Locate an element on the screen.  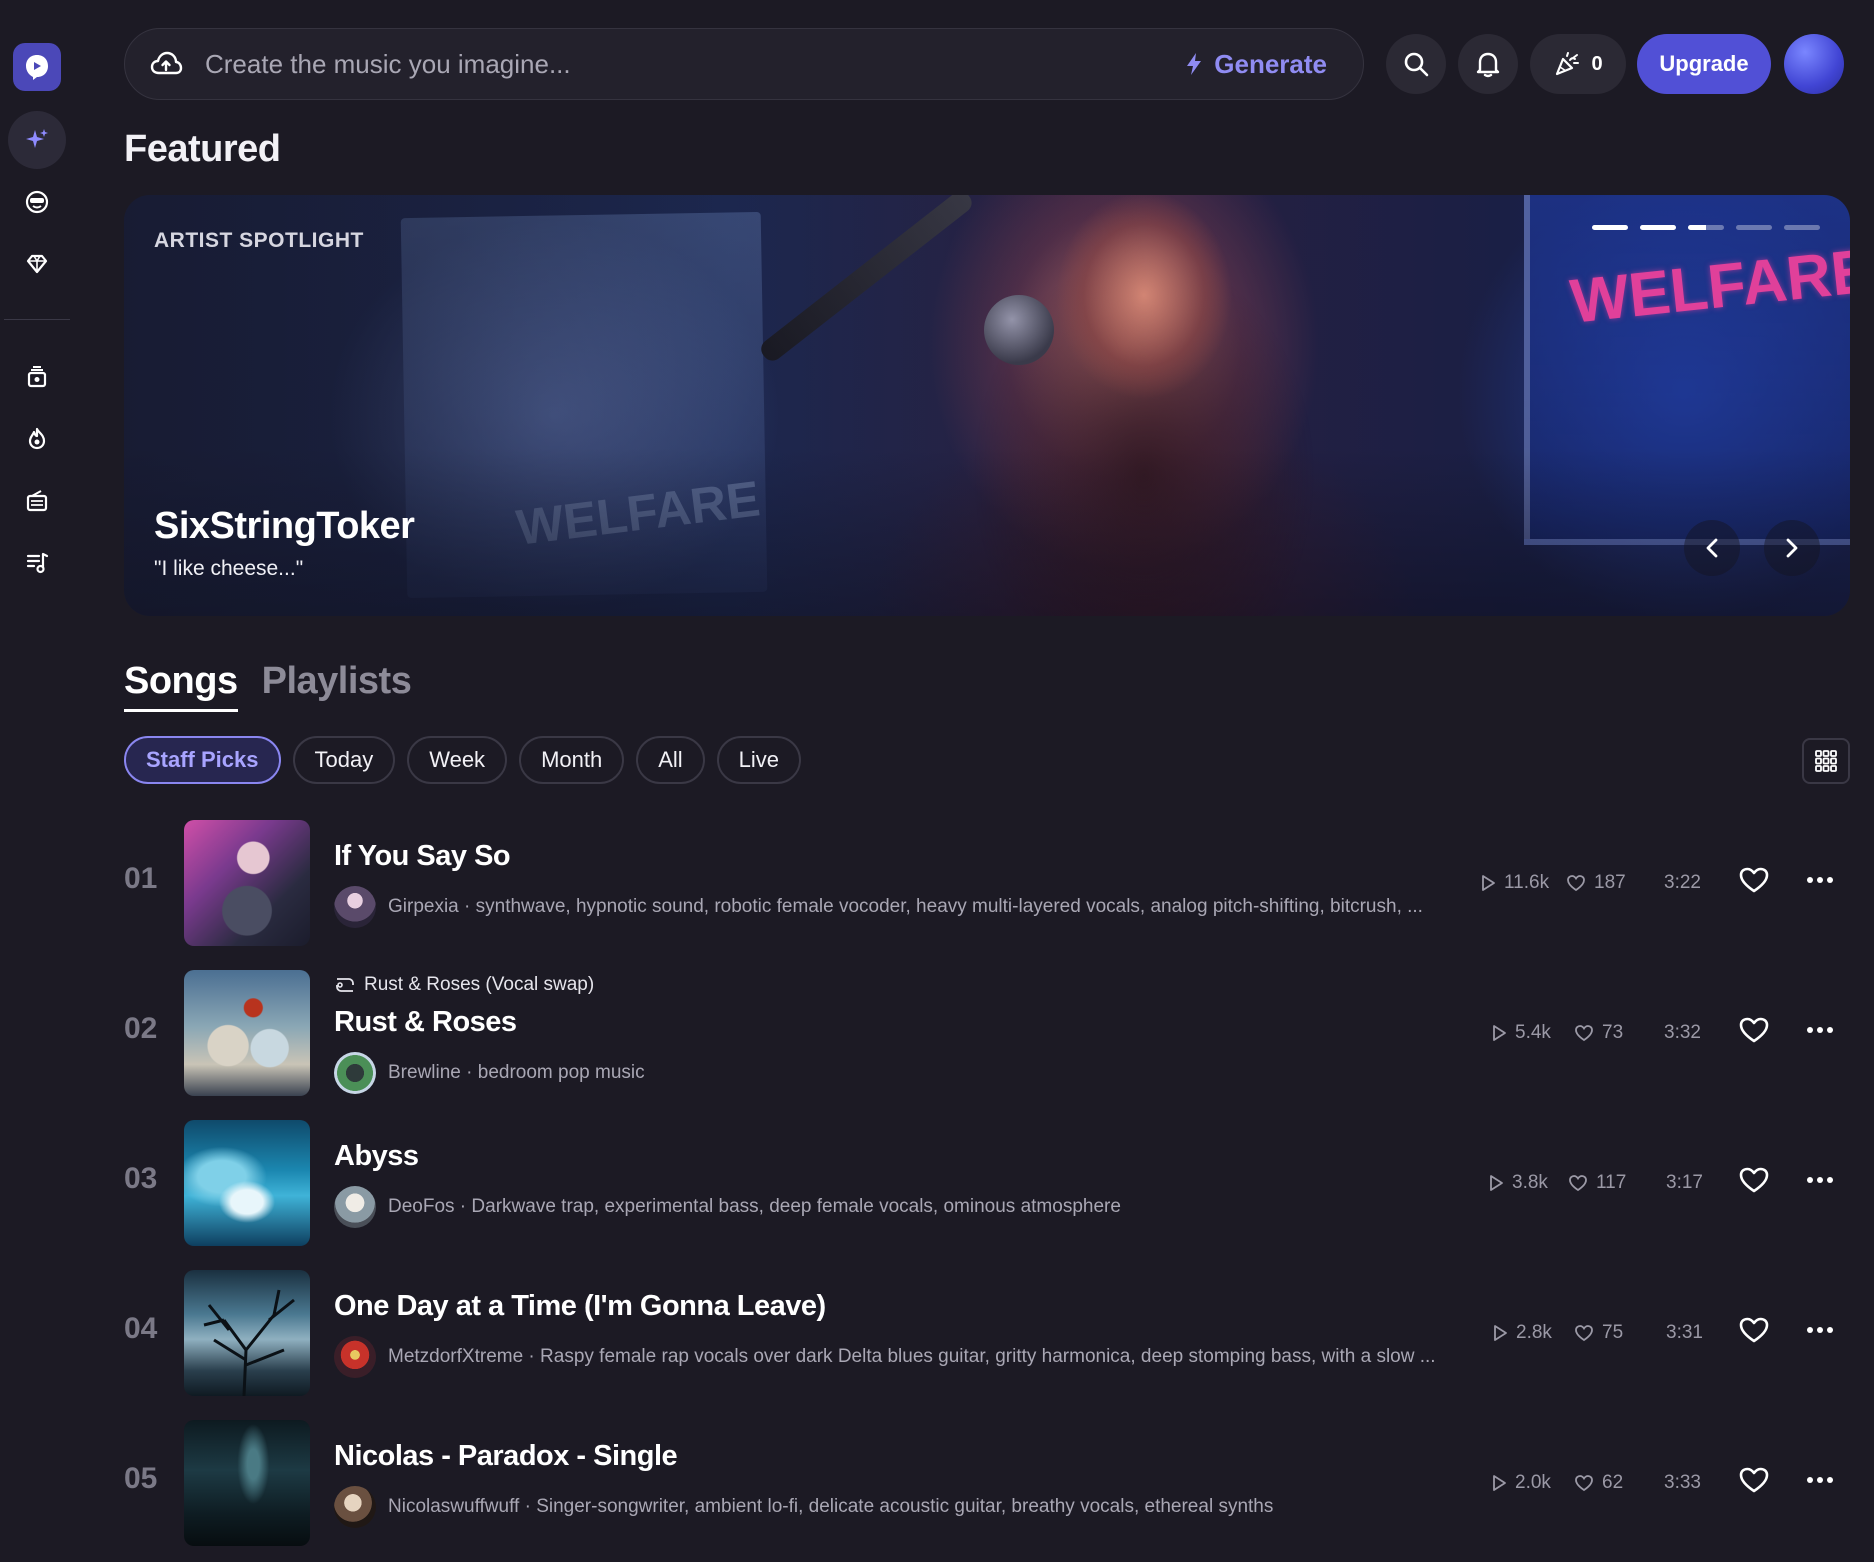
song-artist: Nicolaswuffwuff is located at coordinates (453, 1506).